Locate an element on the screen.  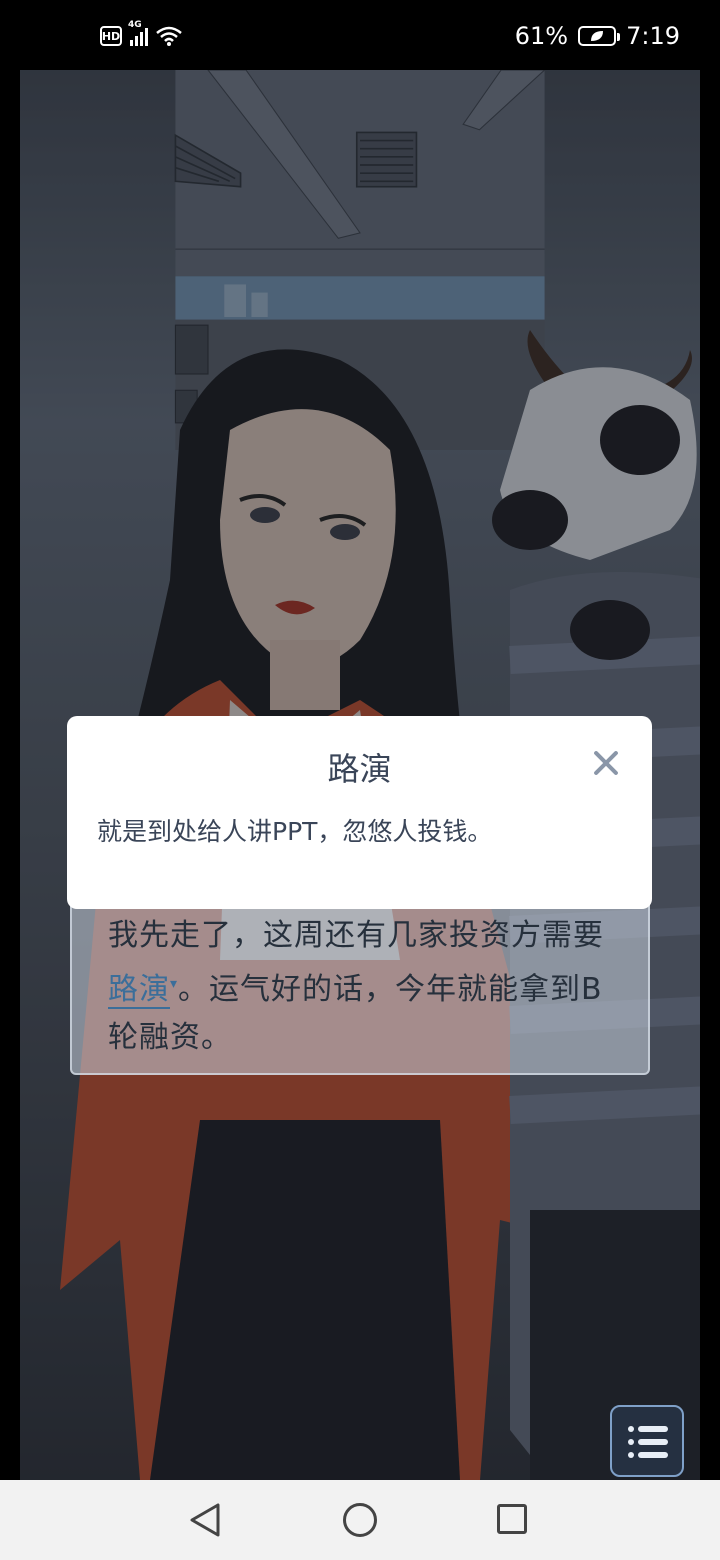
dialogue-line-2: 路演▾。运气好的话，今年就能拿到B is located at coordinates (363, 987).